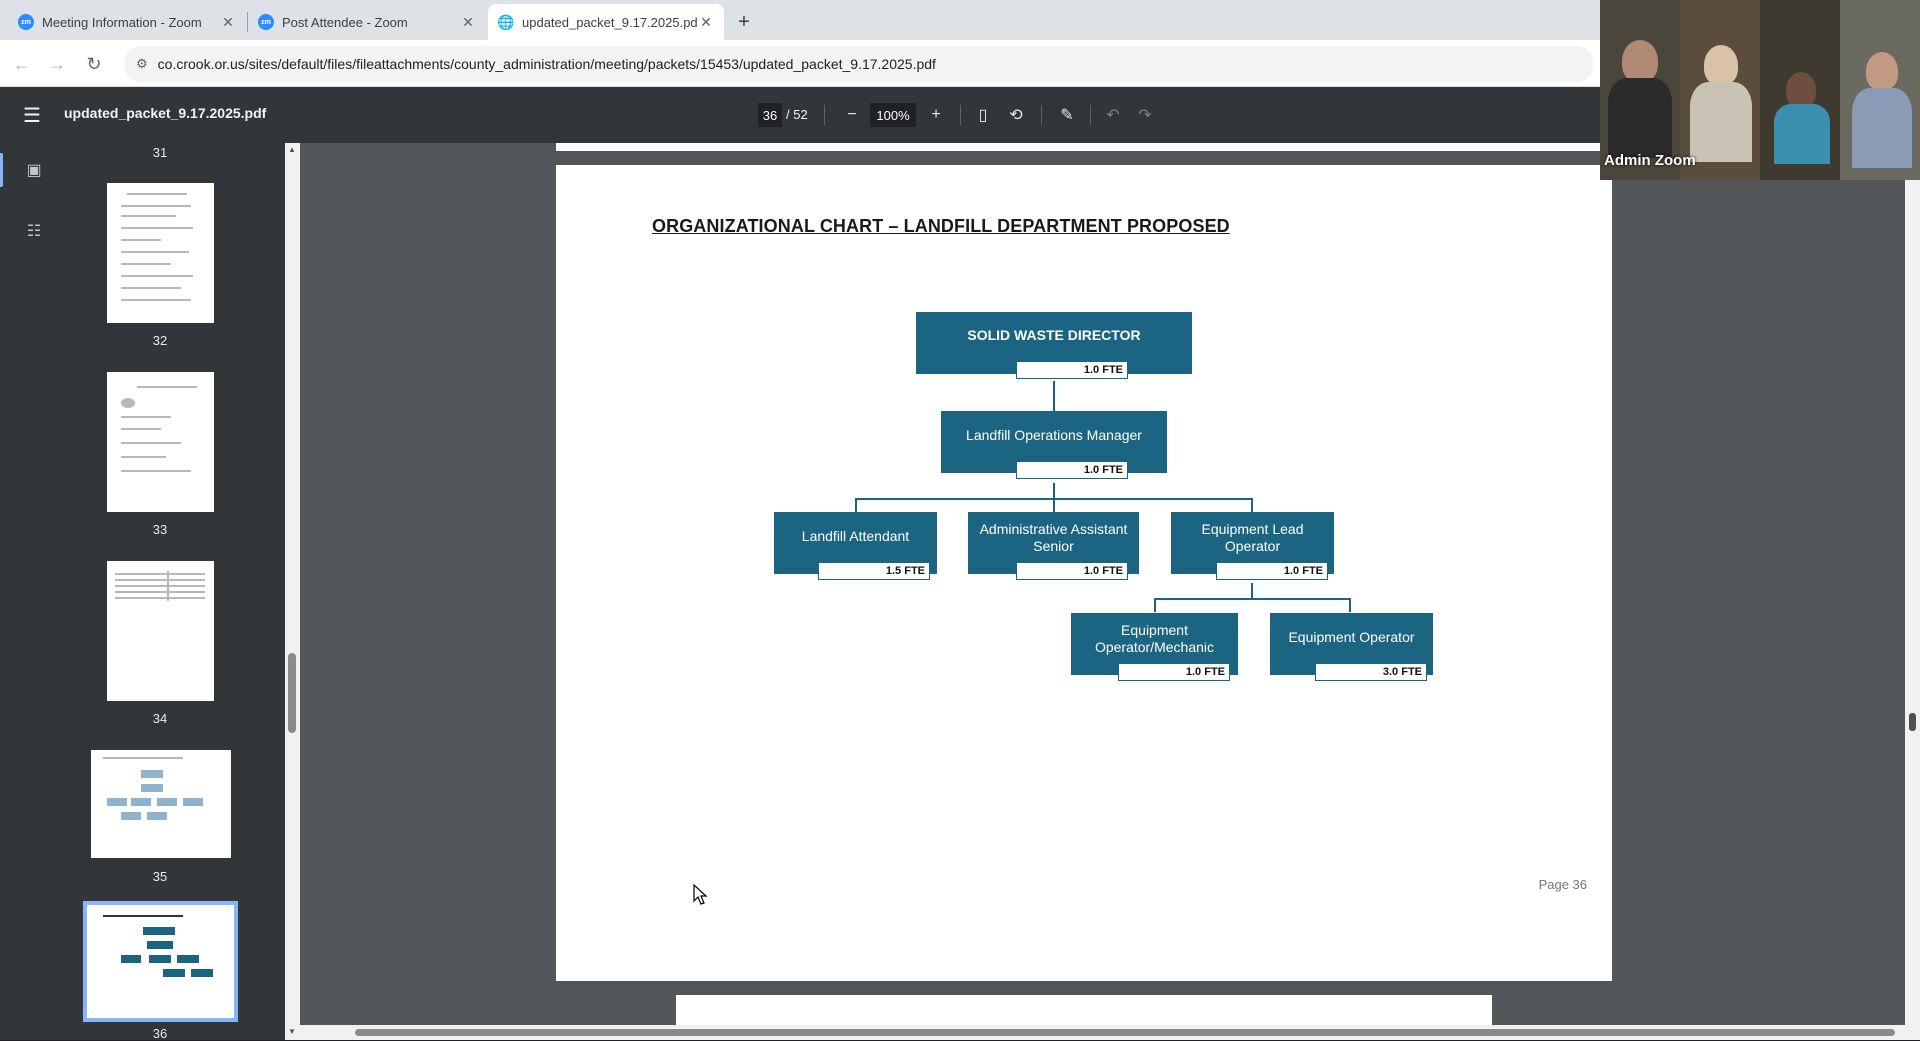 The height and width of the screenshot is (1041, 1920). Describe the element at coordinates (770, 115) in the screenshot. I see `page-number-input: 36` at that location.